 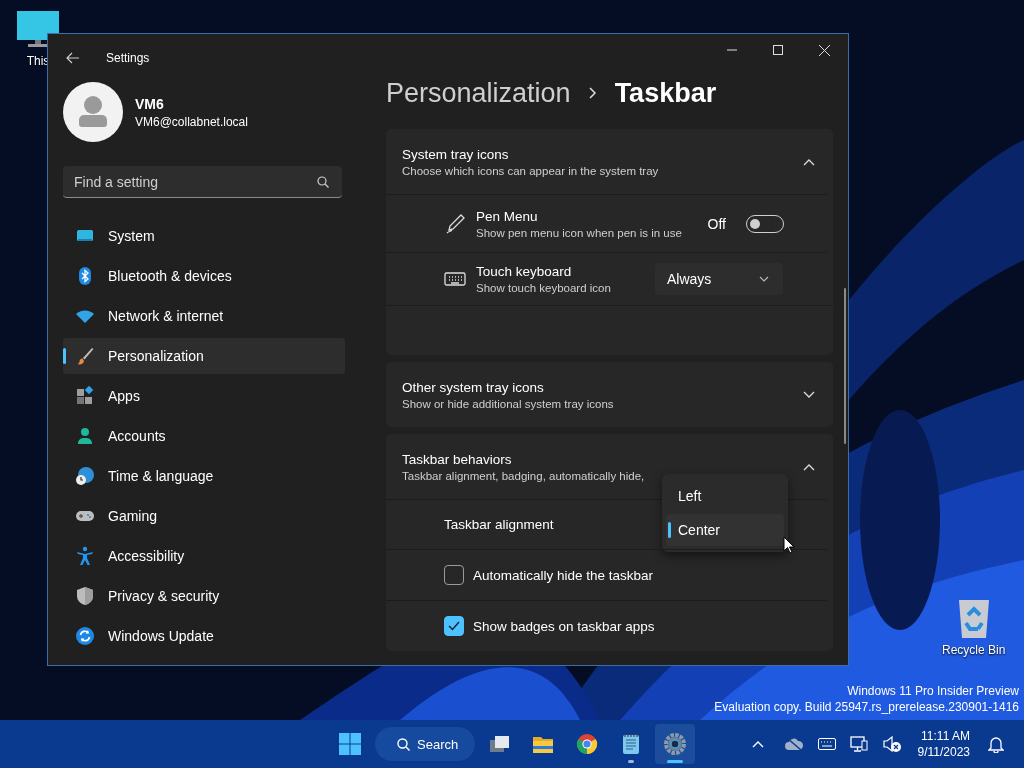 I want to click on clock-date: 9/11/2023, so click(x=943, y=752).